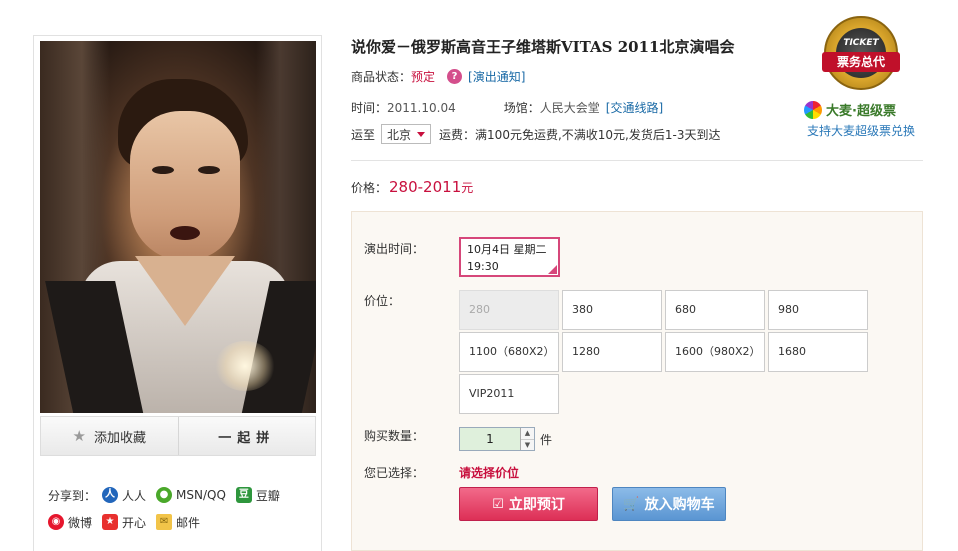 Image resolution: width=958 pixels, height=551 pixels. I want to click on quantity-label: 购买数量：, so click(394, 436).